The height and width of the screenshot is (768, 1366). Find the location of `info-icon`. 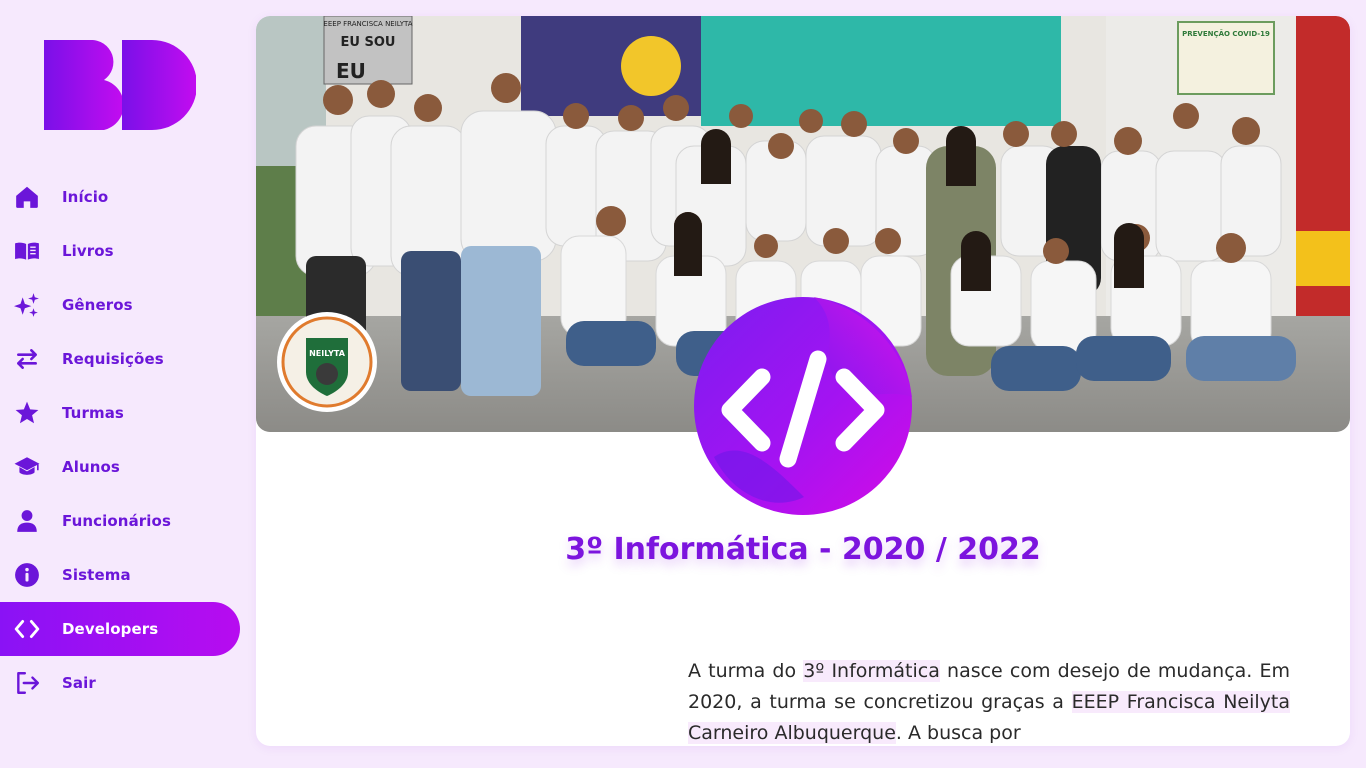

info-icon is located at coordinates (27, 575).